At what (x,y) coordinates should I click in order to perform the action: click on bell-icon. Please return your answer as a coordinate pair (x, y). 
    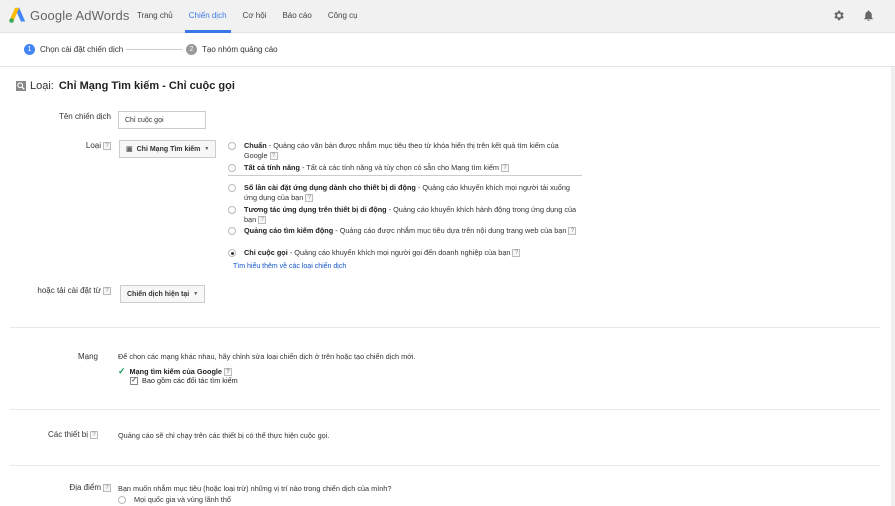
    Looking at the image, I should click on (868, 15).